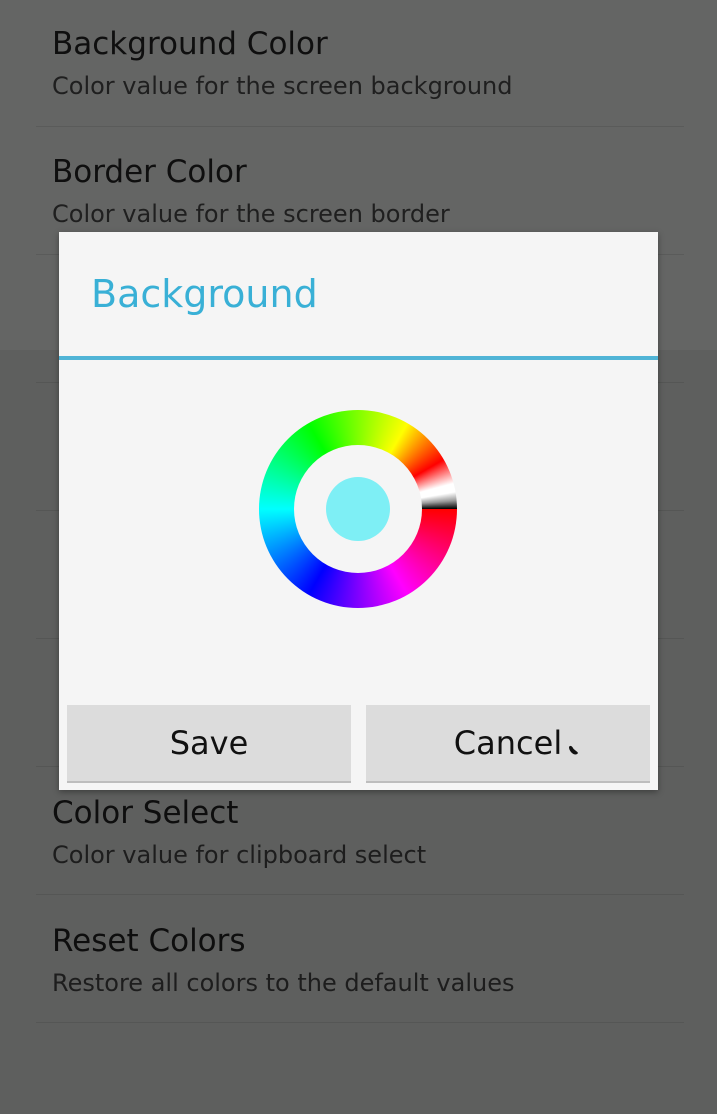  I want to click on dialog-title-divider, so click(358, 358).